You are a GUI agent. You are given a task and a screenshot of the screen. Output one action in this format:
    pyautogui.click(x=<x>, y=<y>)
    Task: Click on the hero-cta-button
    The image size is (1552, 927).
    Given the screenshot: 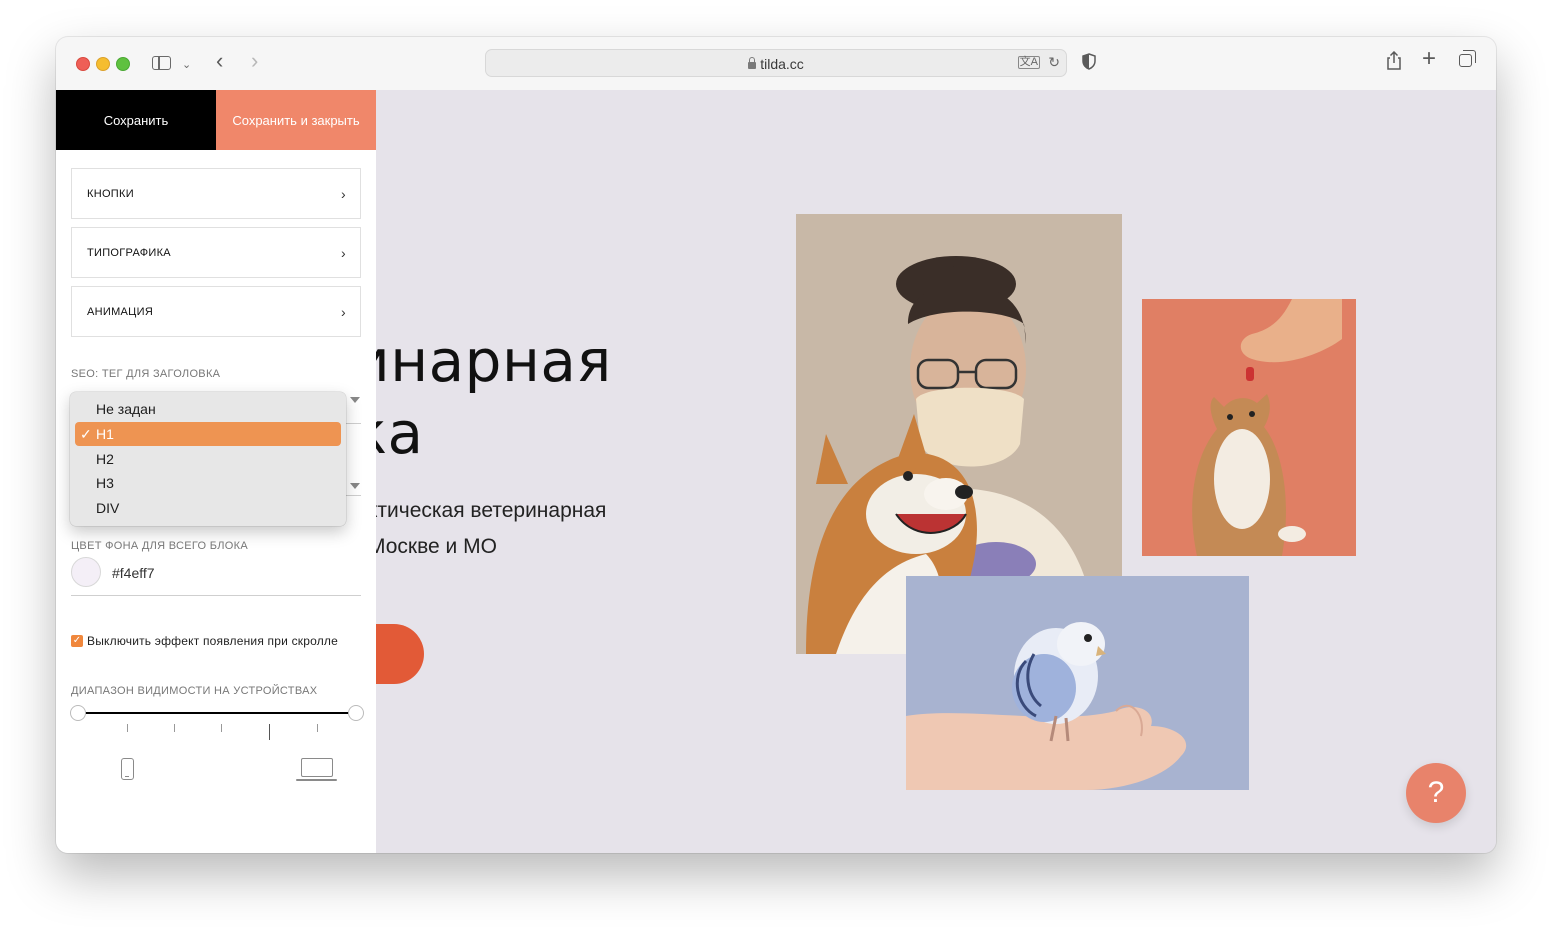 What is the action you would take?
    pyautogui.click(x=400, y=654)
    